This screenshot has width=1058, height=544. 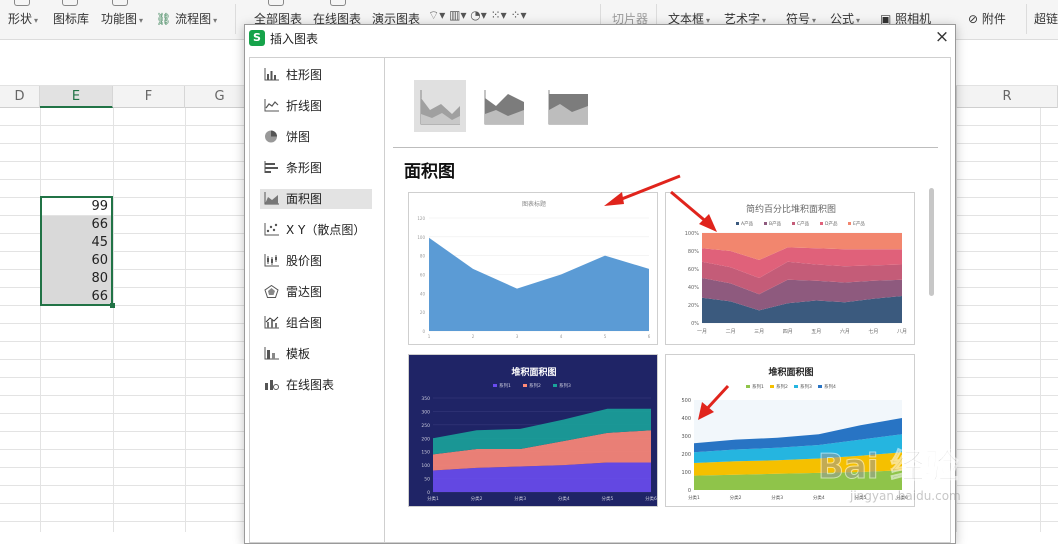 What do you see at coordinates (777, 497) in the screenshot?
I see `x-tick-label: 分类3` at bounding box center [777, 497].